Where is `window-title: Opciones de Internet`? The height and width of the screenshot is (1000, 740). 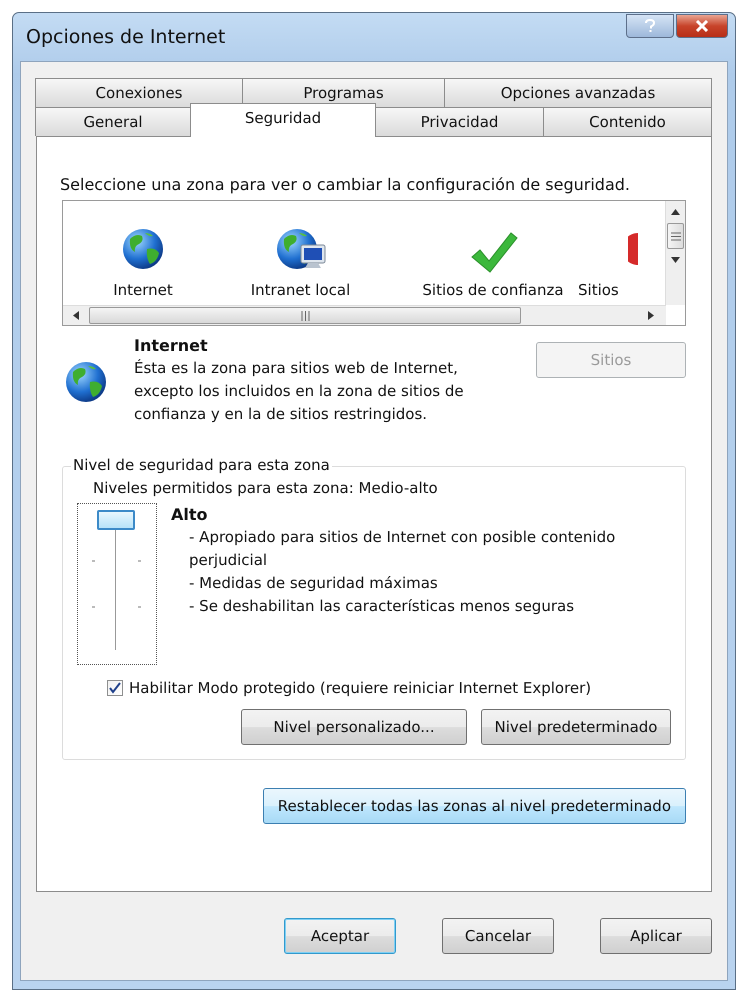
window-title: Opciones de Internet is located at coordinates (126, 37).